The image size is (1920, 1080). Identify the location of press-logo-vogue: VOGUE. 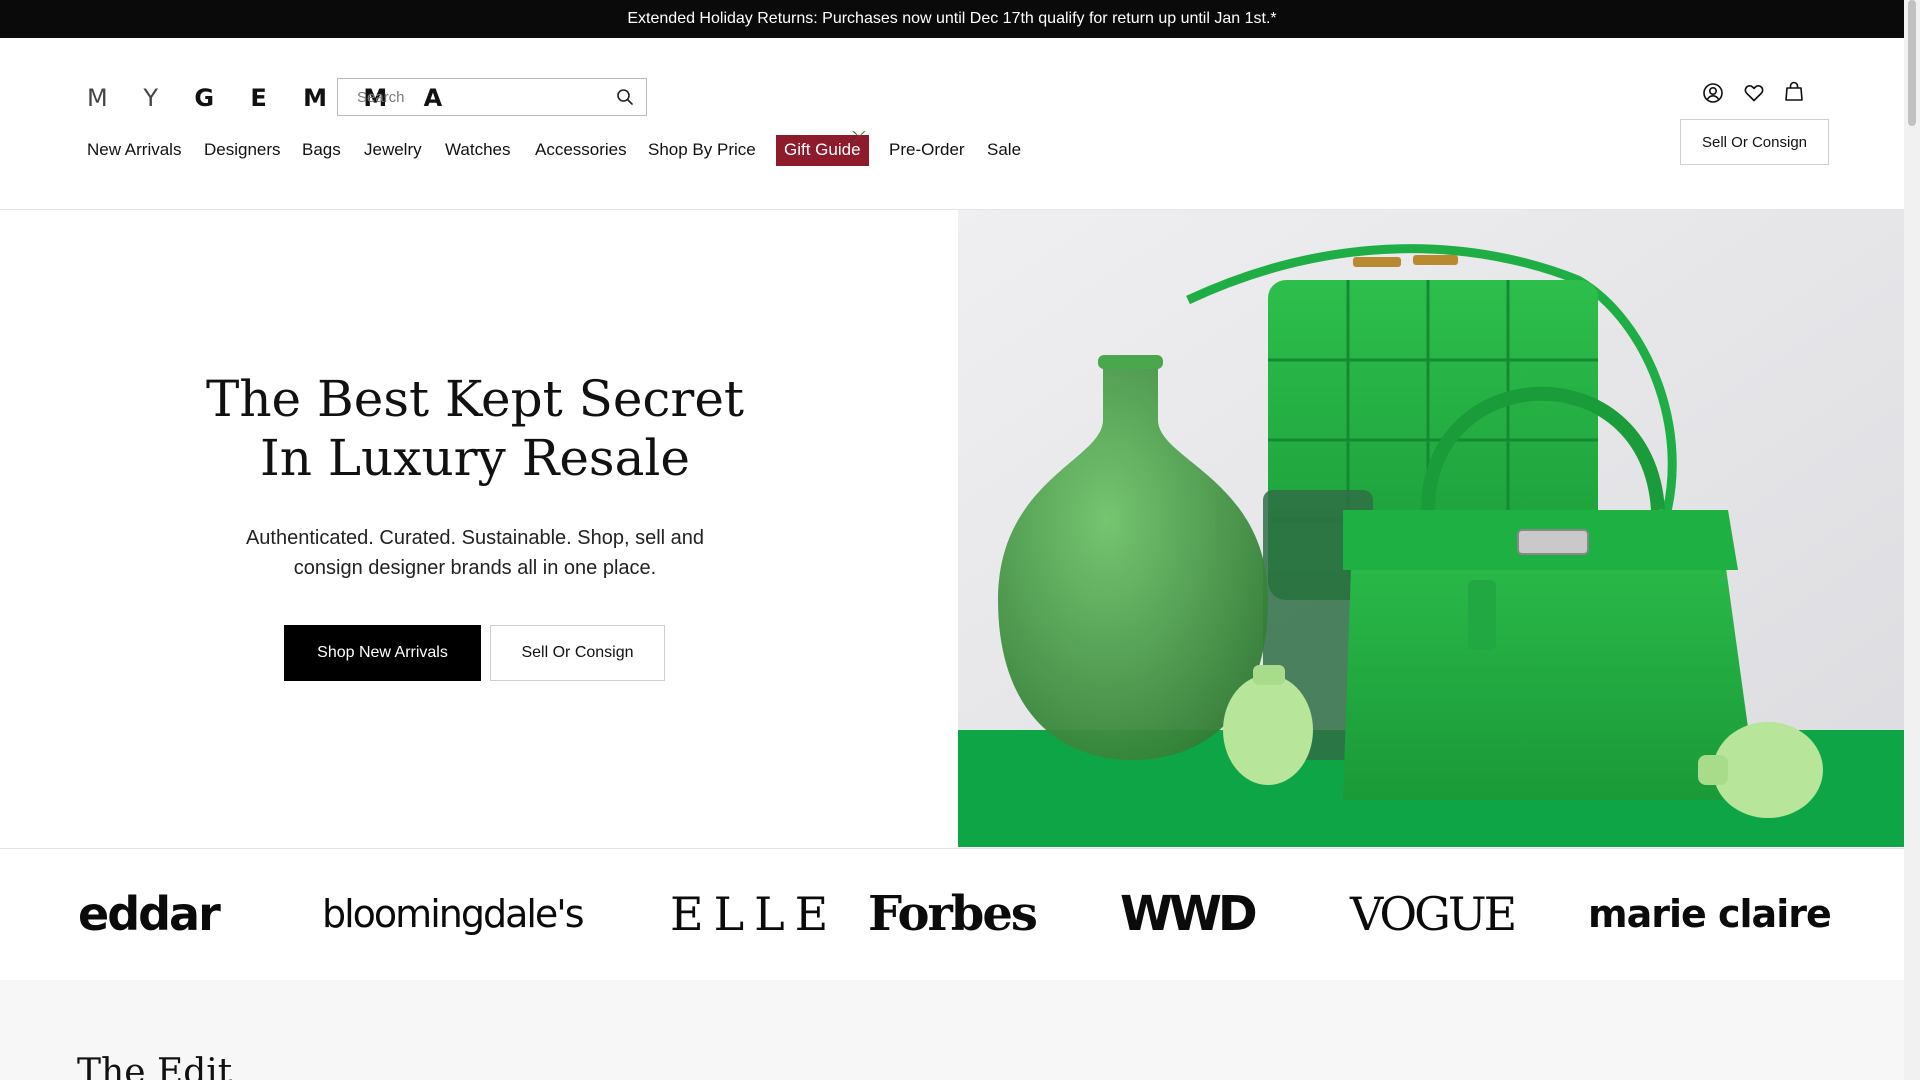
(1433, 914).